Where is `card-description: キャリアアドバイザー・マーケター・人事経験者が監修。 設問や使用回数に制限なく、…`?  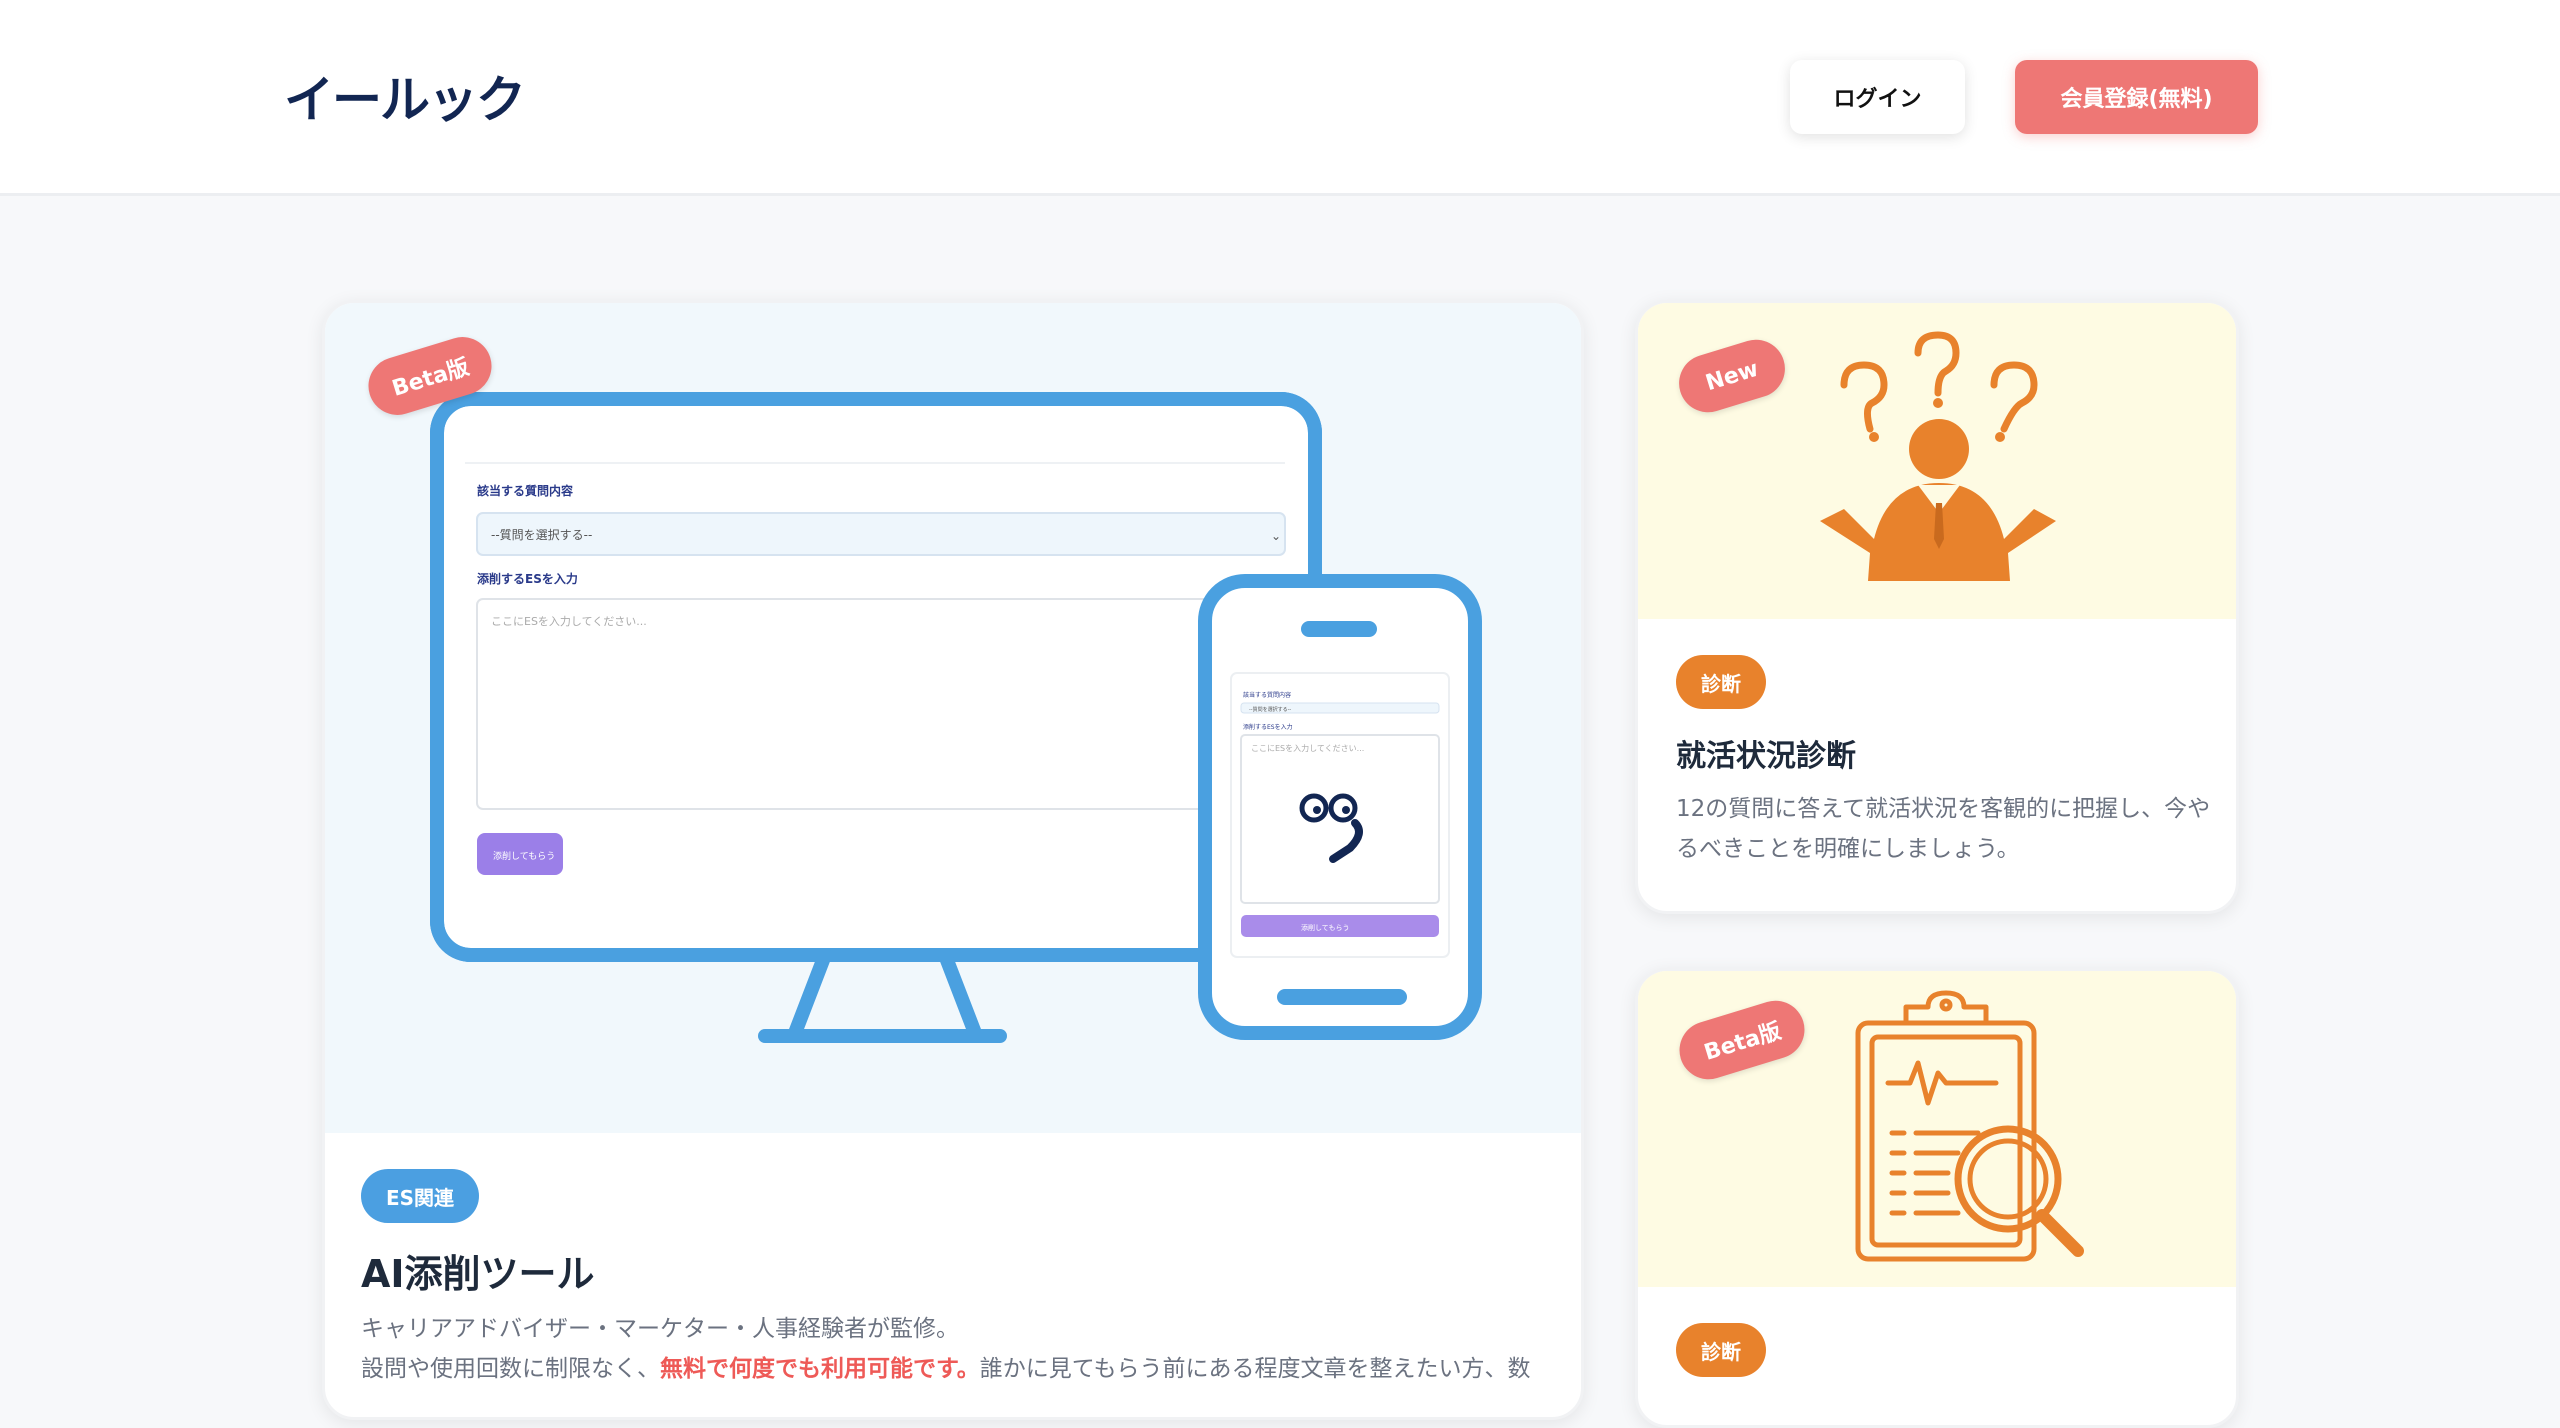 card-description: キャリアアドバイザー・マーケター・人事経験者が監修。 設問や使用回数に制限なく、… is located at coordinates (956, 1349).